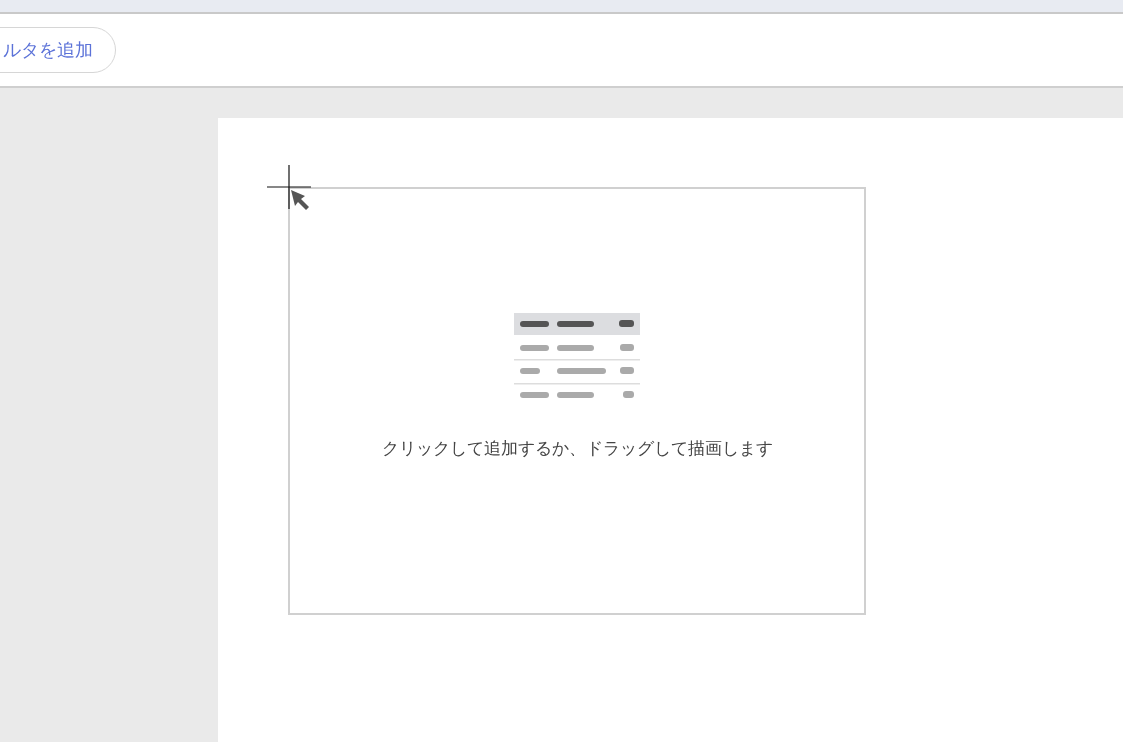 The width and height of the screenshot is (1123, 742). I want to click on placeholder-hint: クリックして追加するか、ドラッグして描画します, so click(577, 448).